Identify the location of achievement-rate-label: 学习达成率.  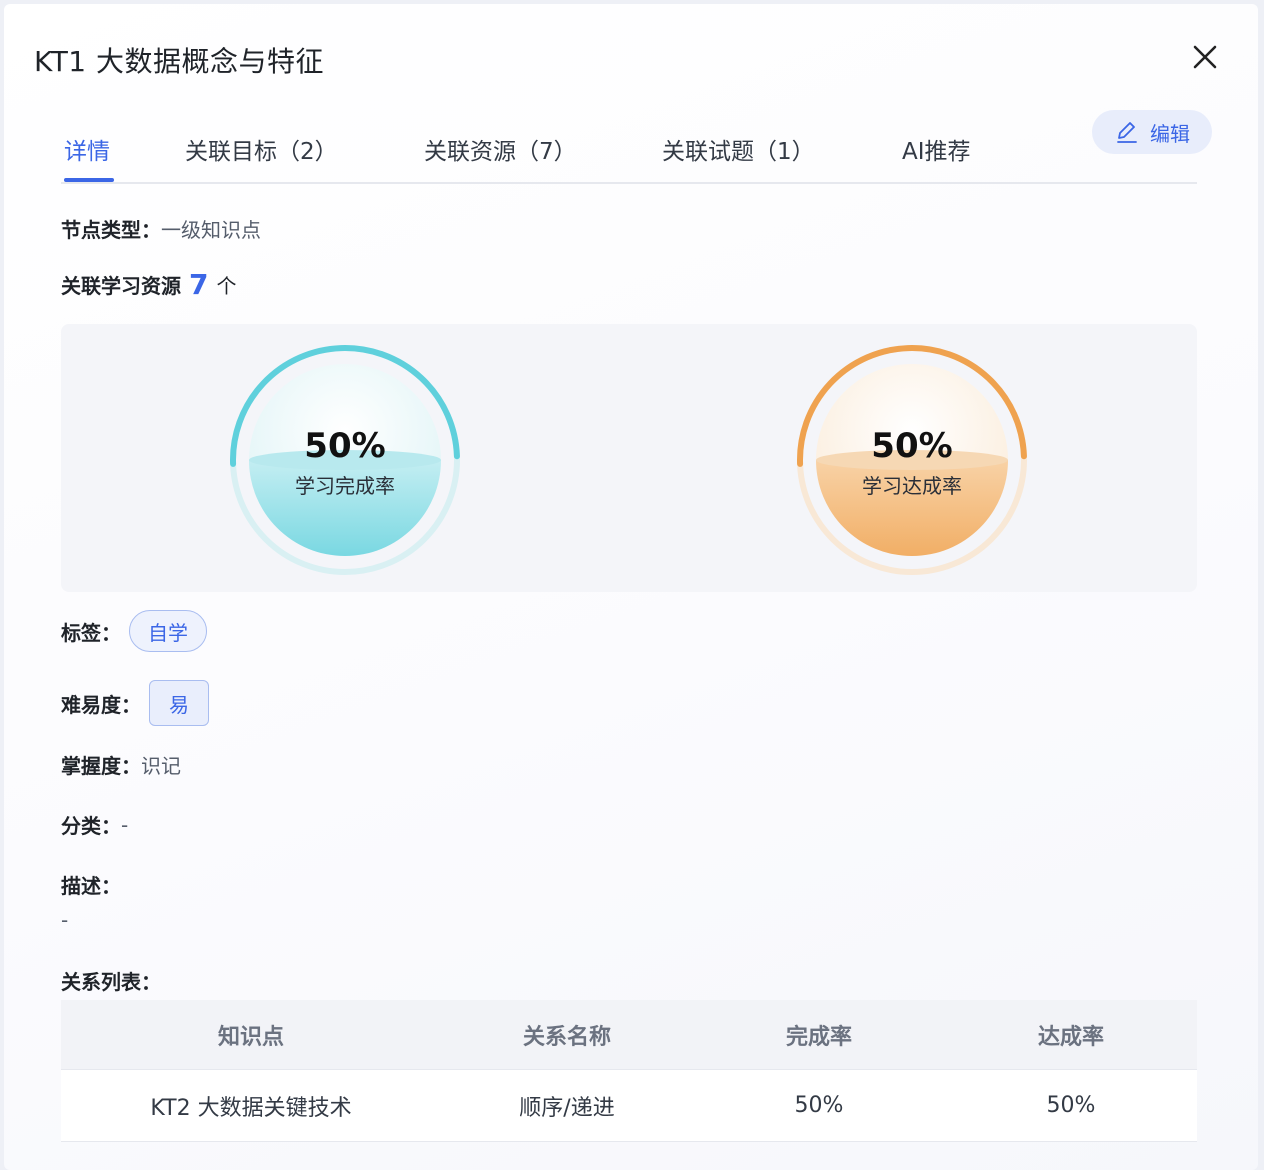
(912, 486).